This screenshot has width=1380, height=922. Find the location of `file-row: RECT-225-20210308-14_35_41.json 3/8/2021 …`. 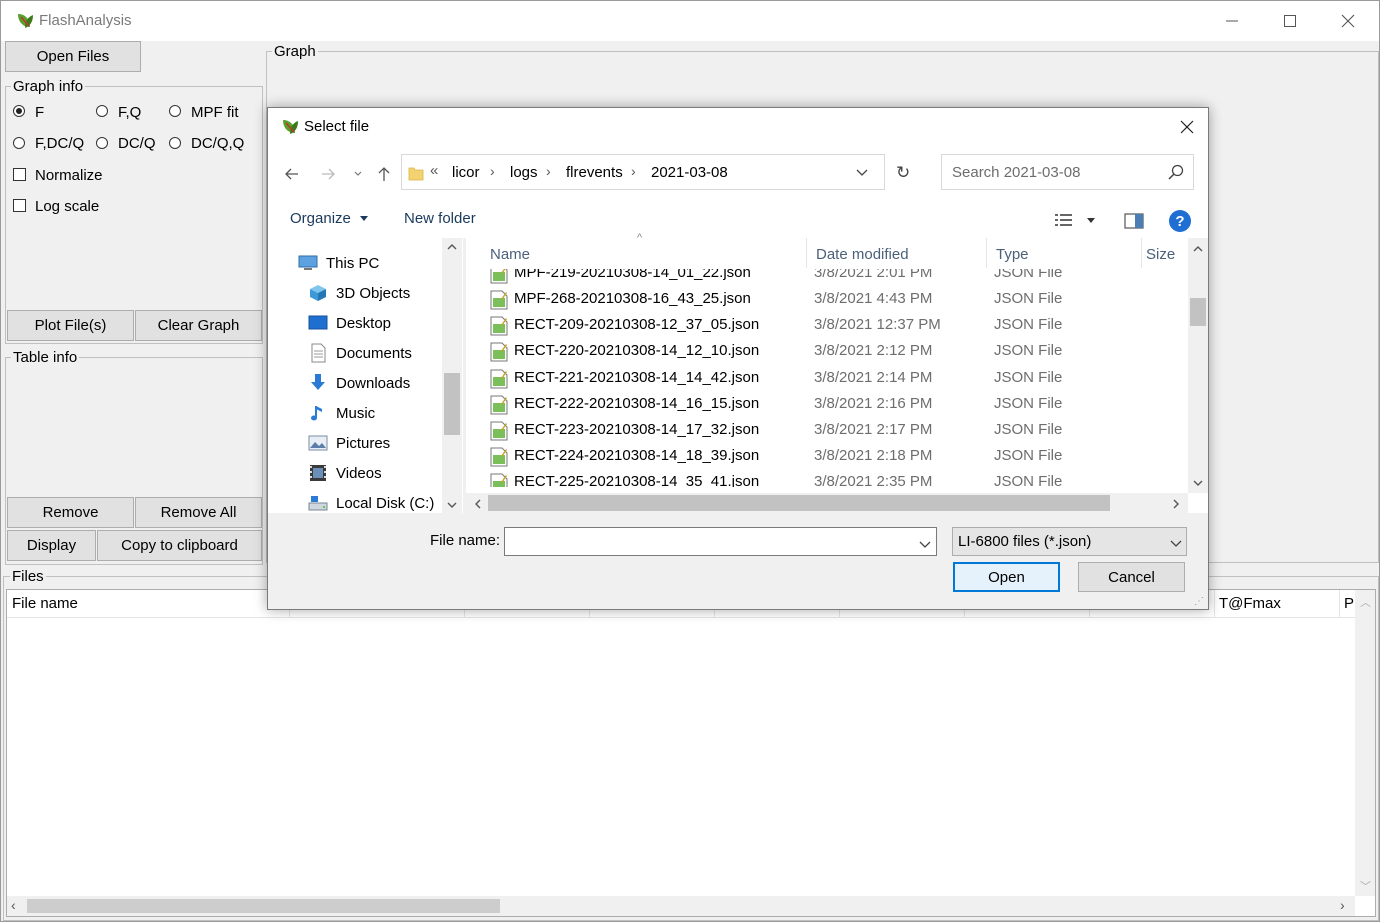

file-row: RECT-225-20210308-14_35_41.json 3/8/2021 … is located at coordinates (836, 478).